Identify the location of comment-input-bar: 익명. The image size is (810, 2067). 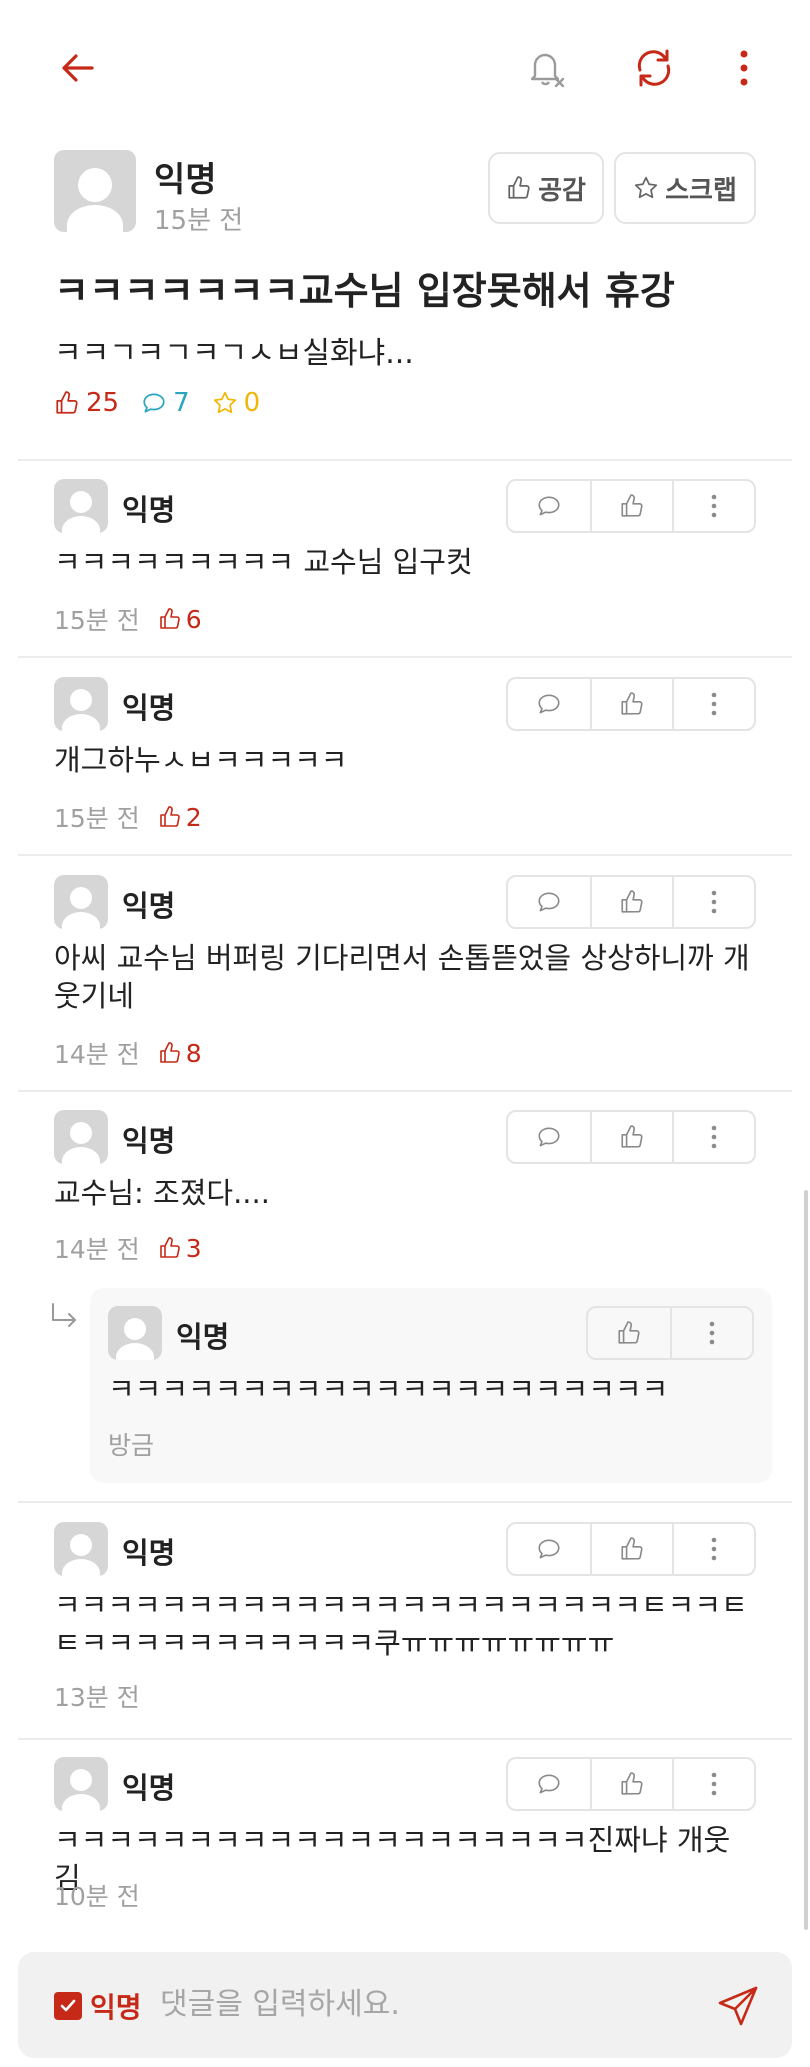
(405, 2005).